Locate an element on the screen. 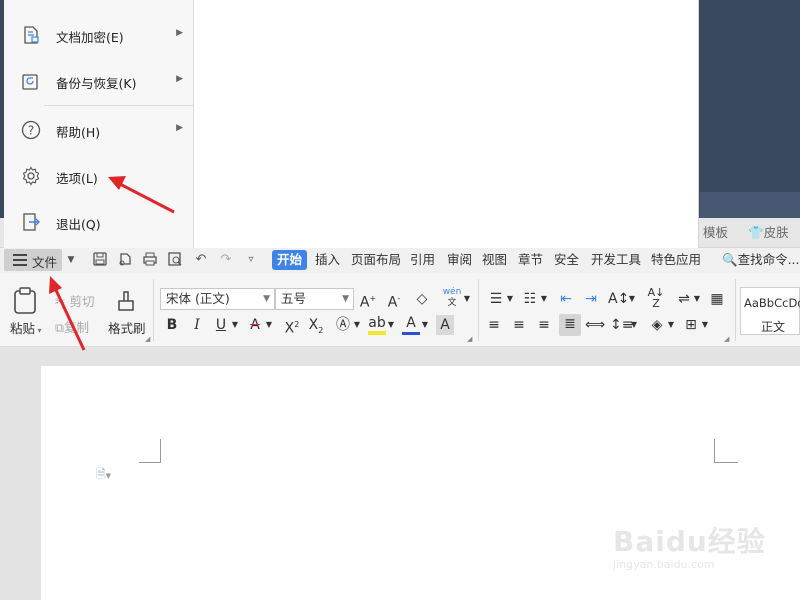  annotation-arrow-file is located at coordinates (67, 313).